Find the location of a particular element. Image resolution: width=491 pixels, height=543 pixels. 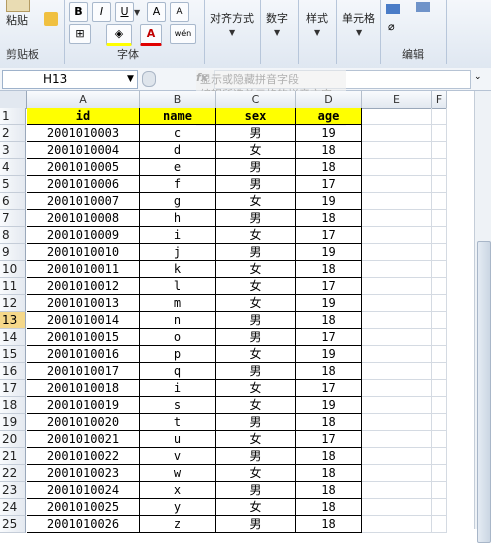

select-all-corner is located at coordinates (13, 100).